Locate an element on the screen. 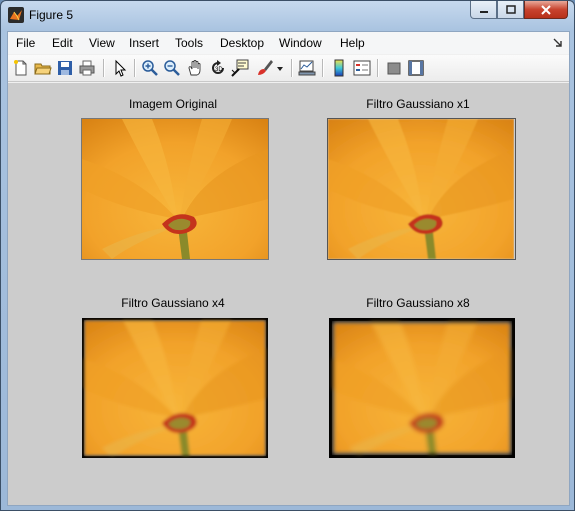 This screenshot has width=575, height=511. axes-title-gauss-x8: Filtro Gaussiano x8 is located at coordinates (418, 303).